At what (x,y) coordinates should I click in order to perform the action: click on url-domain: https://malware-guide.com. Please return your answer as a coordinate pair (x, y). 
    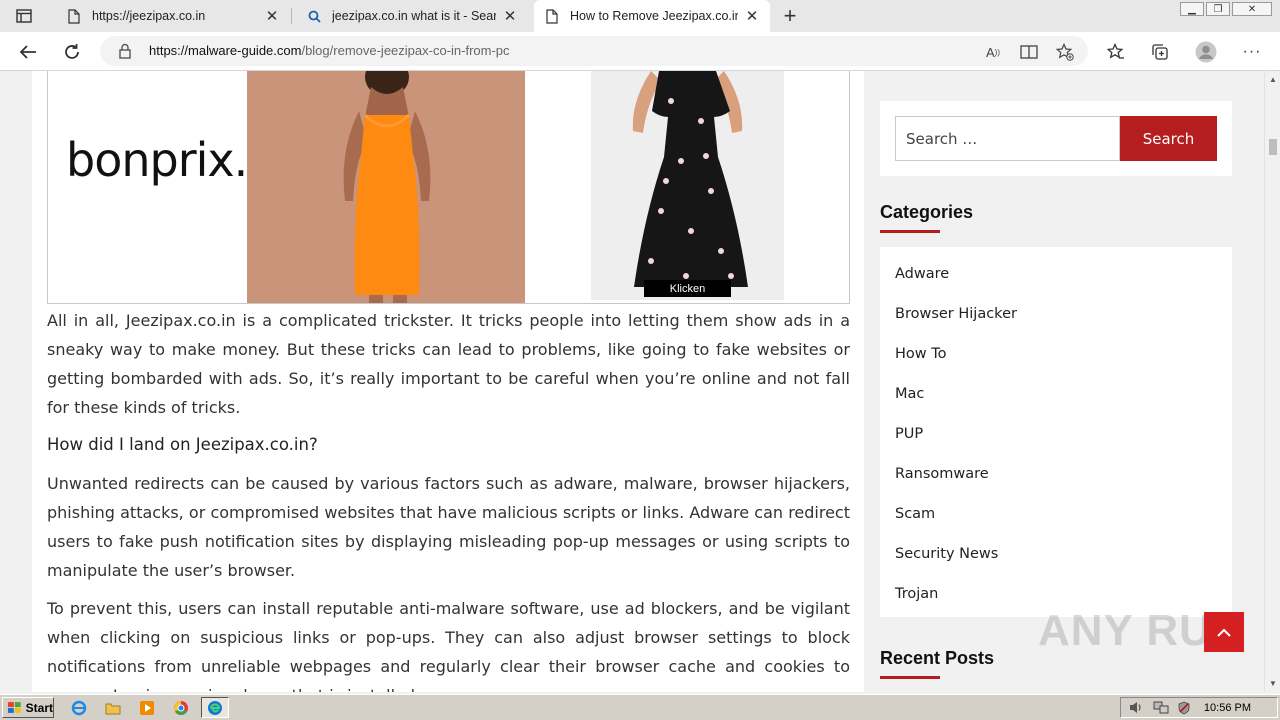
    Looking at the image, I should click on (225, 50).